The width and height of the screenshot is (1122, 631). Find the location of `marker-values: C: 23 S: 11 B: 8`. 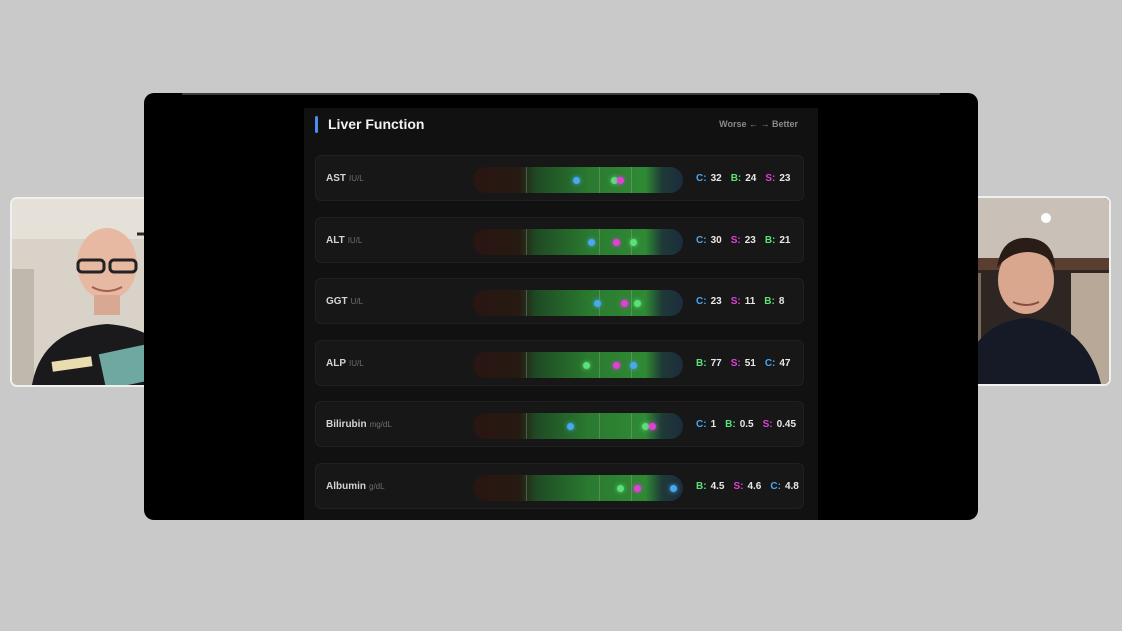

marker-values: C: 23 S: 11 B: 8 is located at coordinates (744, 301).